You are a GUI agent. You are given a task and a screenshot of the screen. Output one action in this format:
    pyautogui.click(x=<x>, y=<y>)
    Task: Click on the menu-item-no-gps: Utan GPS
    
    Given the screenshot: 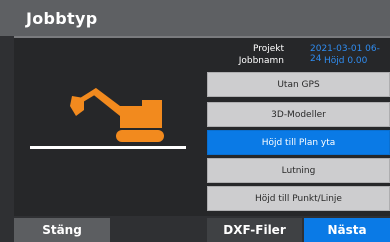 What is the action you would take?
    pyautogui.click(x=298, y=84)
    